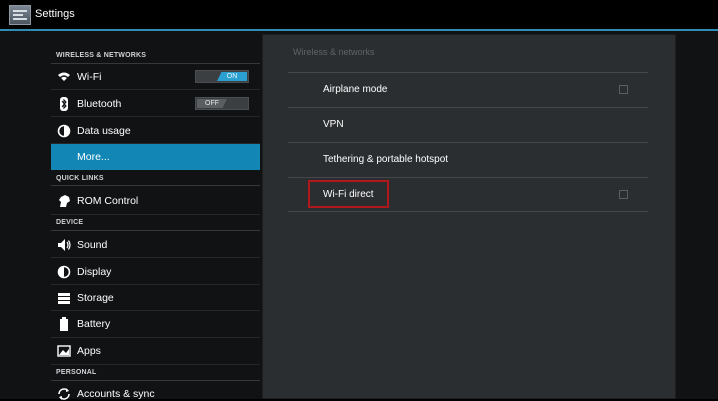 This screenshot has width=718, height=401. I want to click on sidebar-item-display: Display, so click(155, 271).